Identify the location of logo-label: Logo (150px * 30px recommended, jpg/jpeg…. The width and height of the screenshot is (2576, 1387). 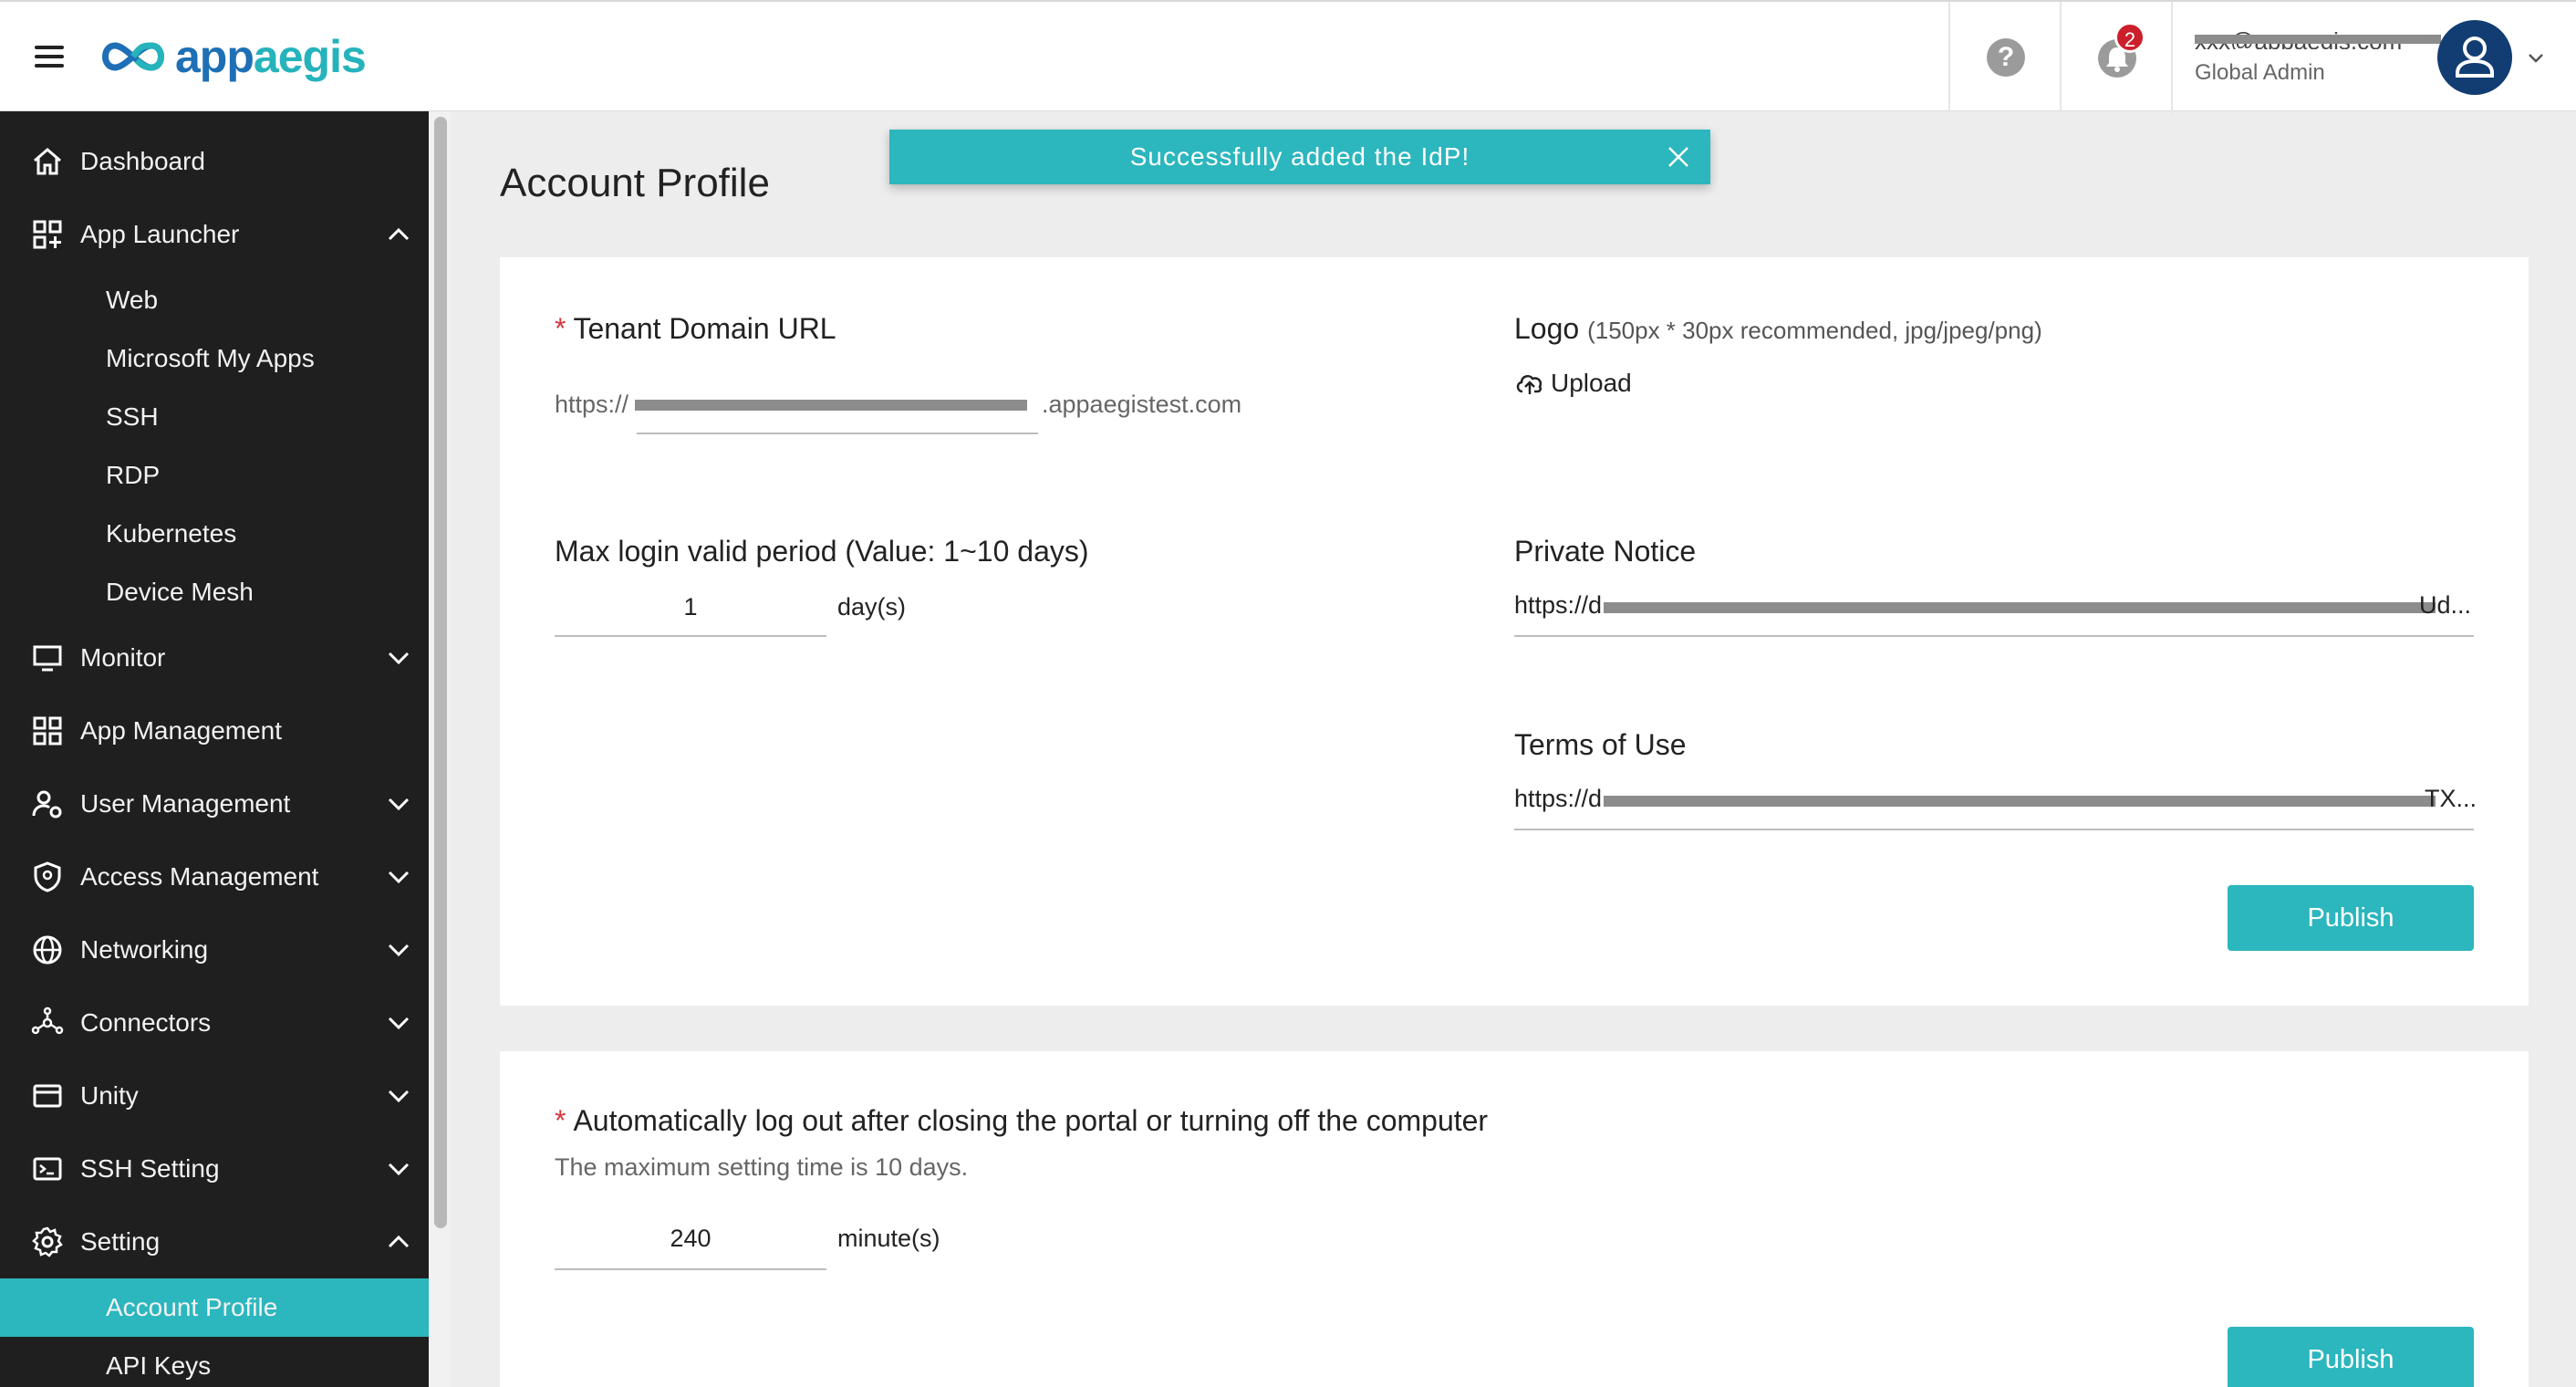
(1778, 328).